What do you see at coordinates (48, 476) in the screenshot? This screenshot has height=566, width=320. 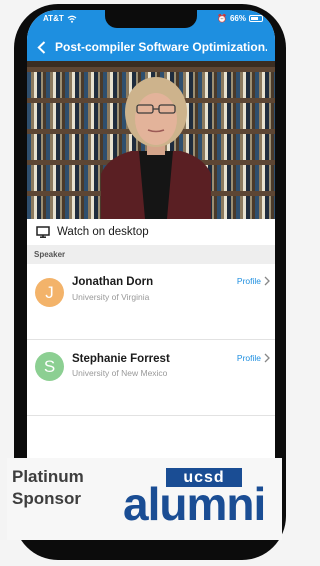 I see `sponsor-tier: Platinum` at bounding box center [48, 476].